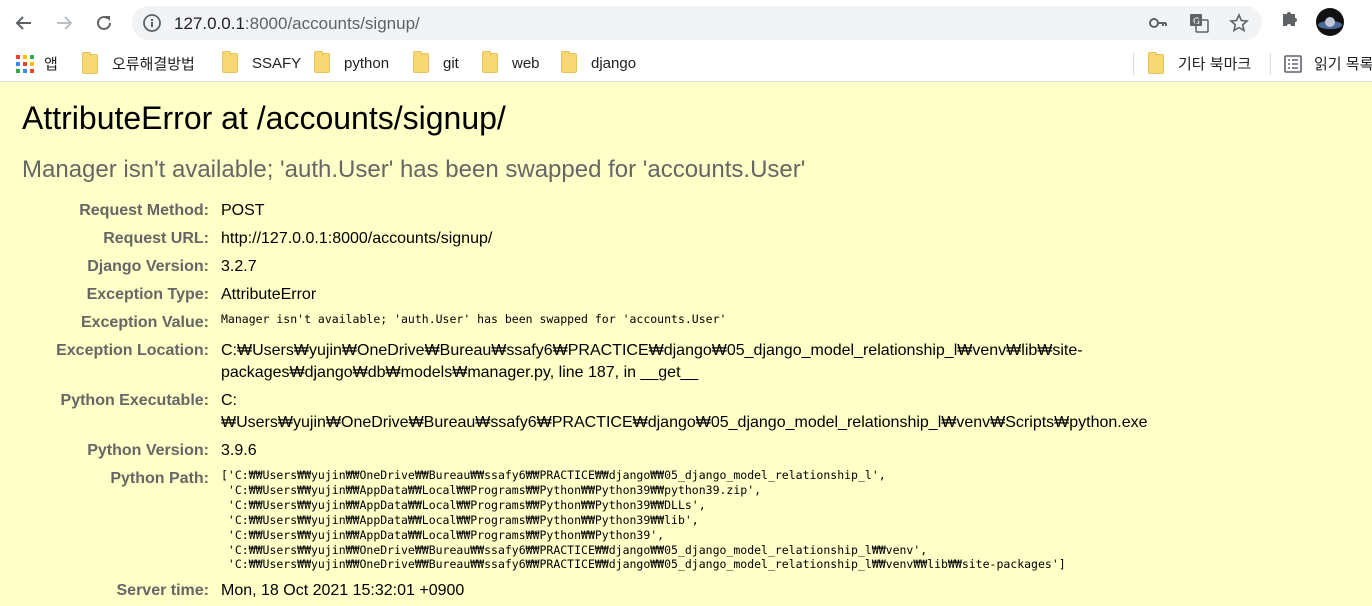 This screenshot has width=1372, height=606. What do you see at coordinates (264, 118) in the screenshot?
I see `error-title: AttributeError at /accounts/signup/` at bounding box center [264, 118].